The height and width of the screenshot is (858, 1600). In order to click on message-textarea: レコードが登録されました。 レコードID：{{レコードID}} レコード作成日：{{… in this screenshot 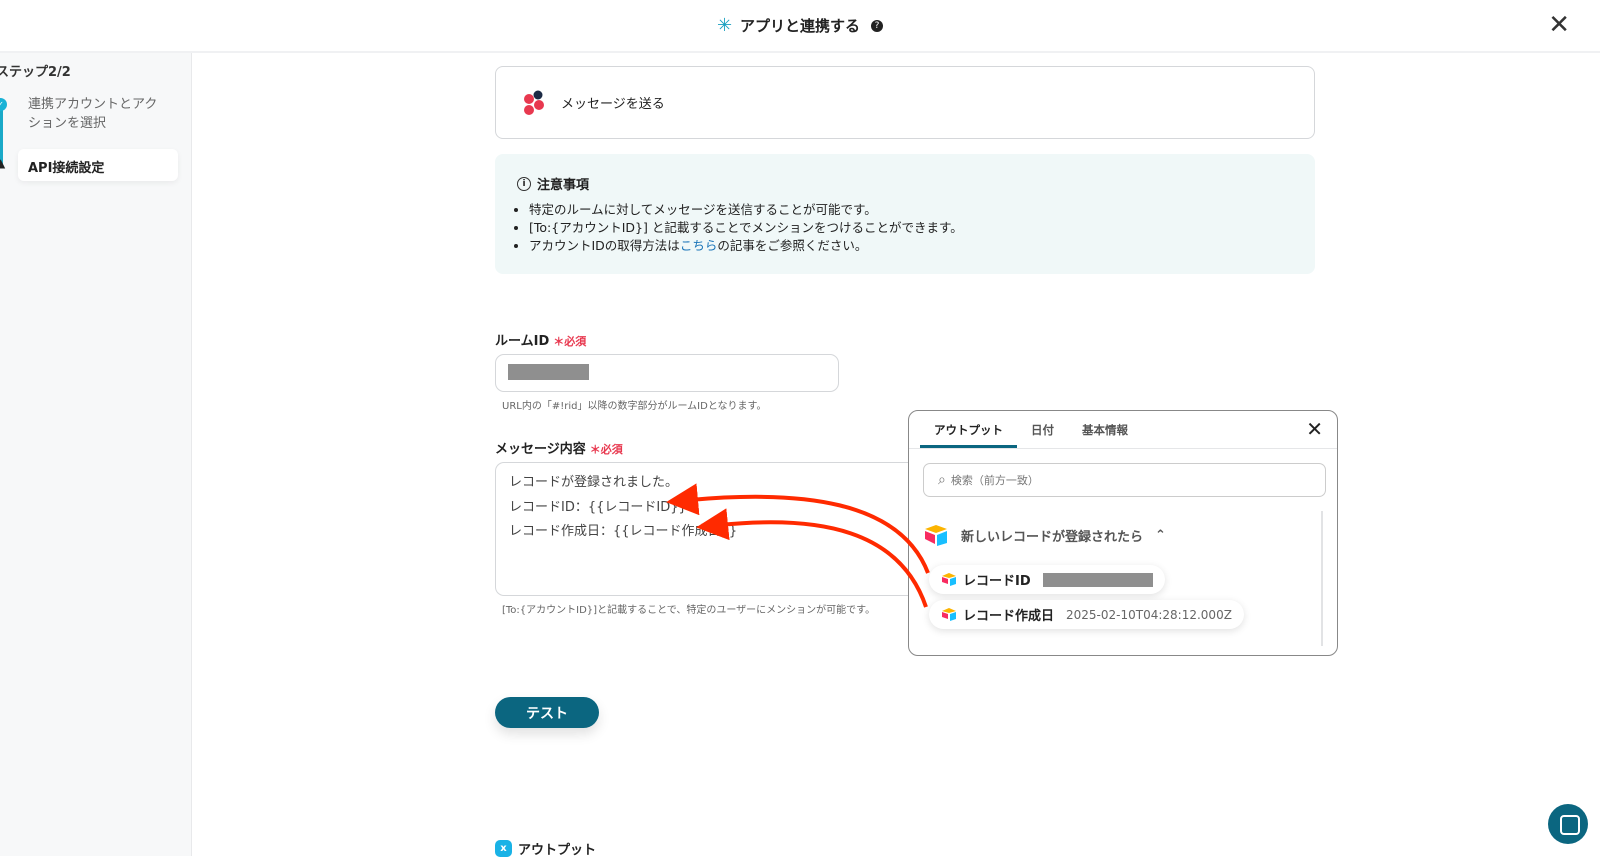, I will do `click(710, 529)`.